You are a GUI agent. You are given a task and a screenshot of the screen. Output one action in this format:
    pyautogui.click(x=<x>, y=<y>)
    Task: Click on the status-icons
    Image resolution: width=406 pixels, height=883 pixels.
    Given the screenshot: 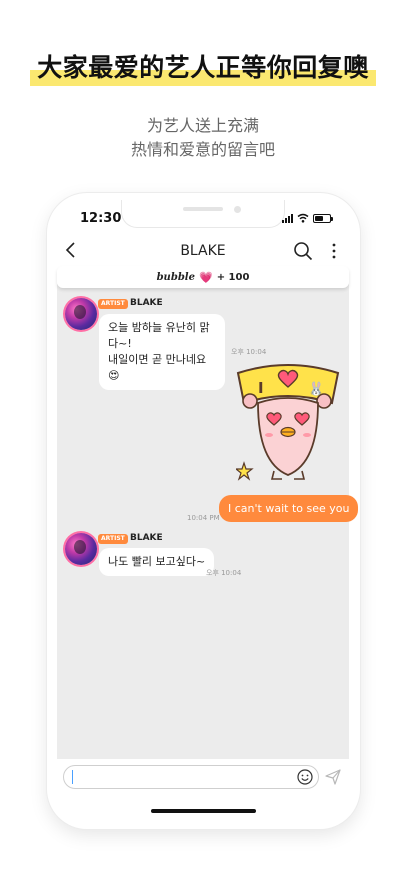 What is the action you would take?
    pyautogui.click(x=307, y=218)
    